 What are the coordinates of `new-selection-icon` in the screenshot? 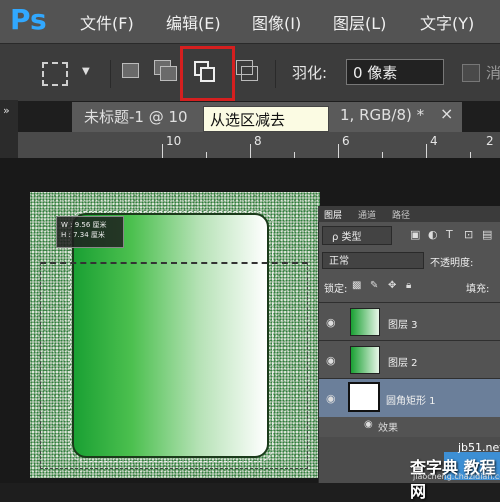 It's located at (130, 70).